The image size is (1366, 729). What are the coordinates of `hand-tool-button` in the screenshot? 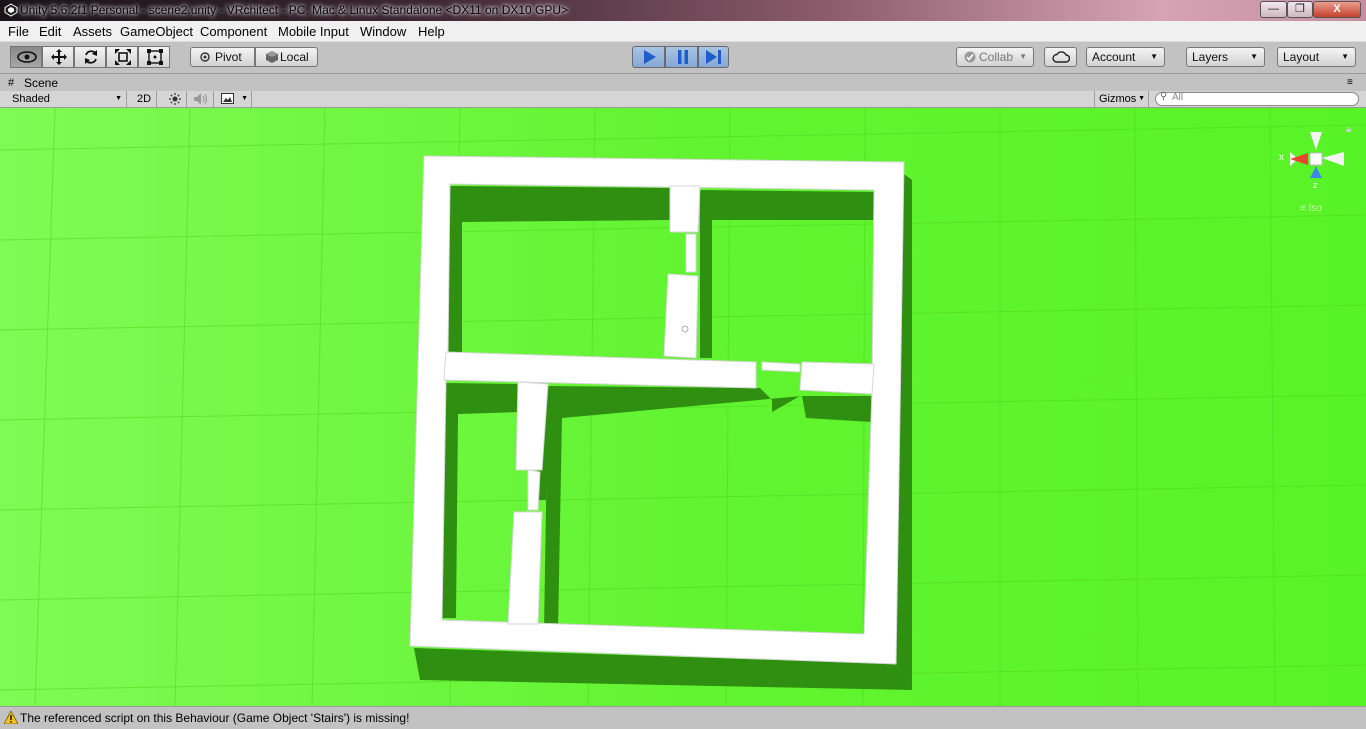 It's located at (26, 57).